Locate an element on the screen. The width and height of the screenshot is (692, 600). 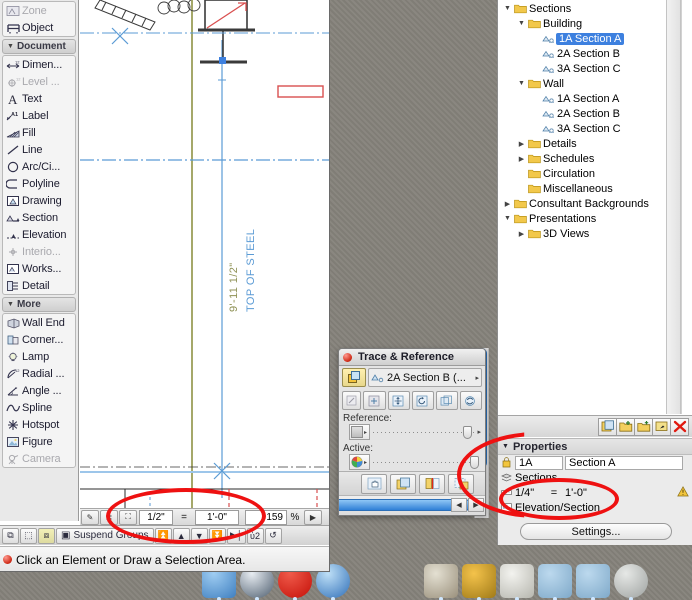
tree-item: ▶ 3D Views is located at coordinates (581, 233).